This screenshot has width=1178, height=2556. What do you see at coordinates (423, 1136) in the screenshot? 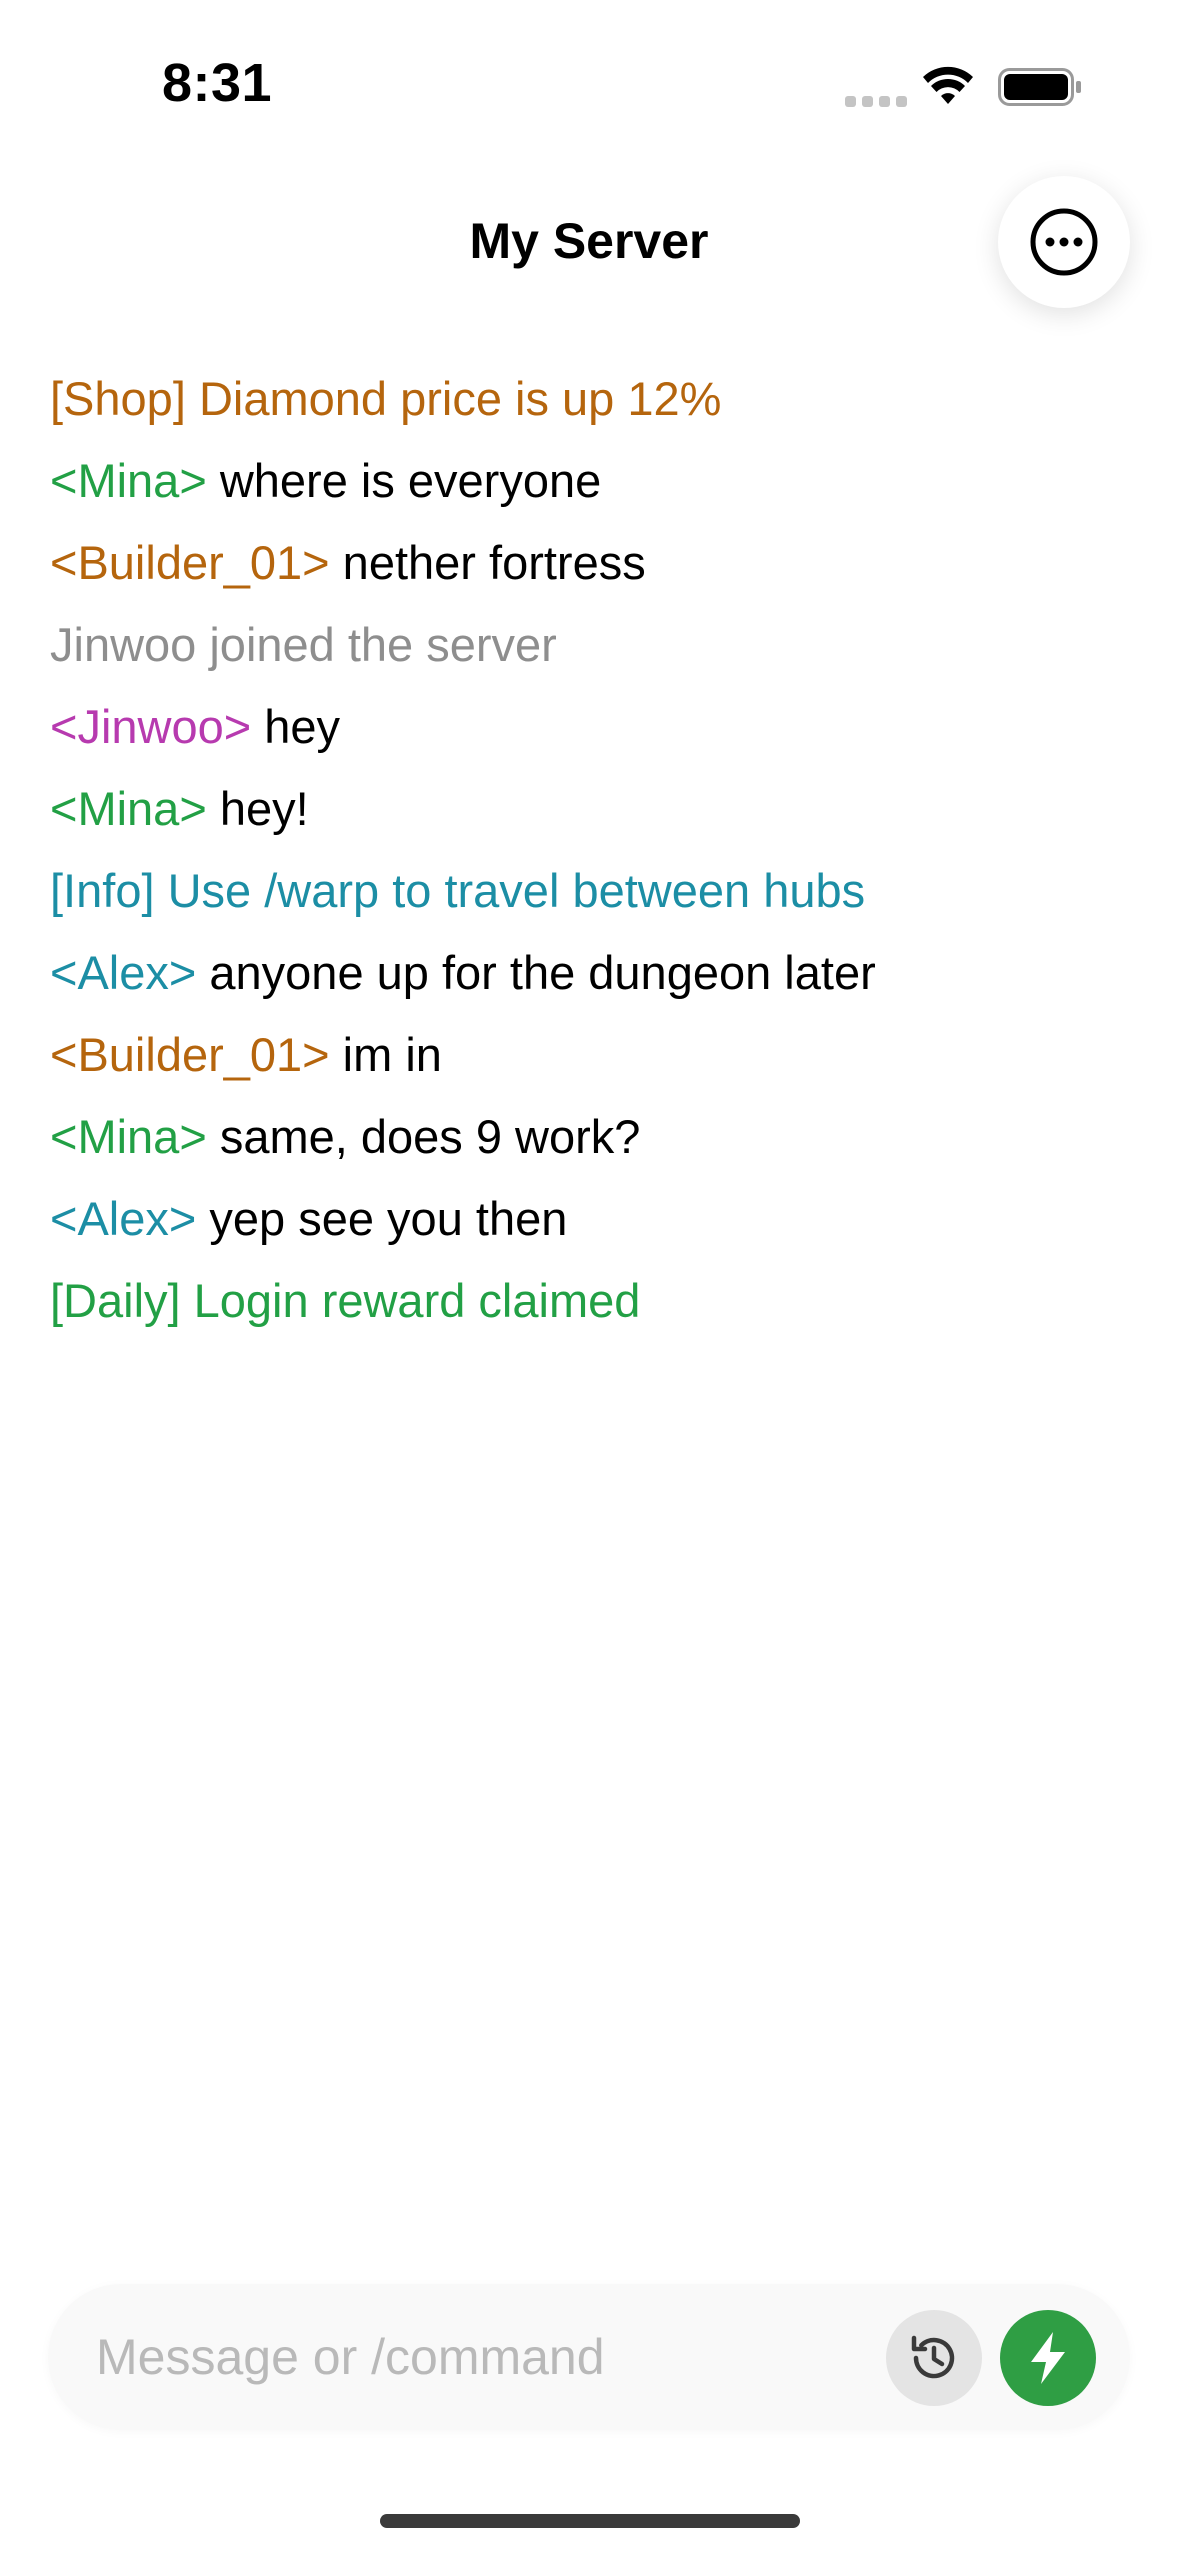
I see `chat-line-message: same, does 9 work?` at bounding box center [423, 1136].